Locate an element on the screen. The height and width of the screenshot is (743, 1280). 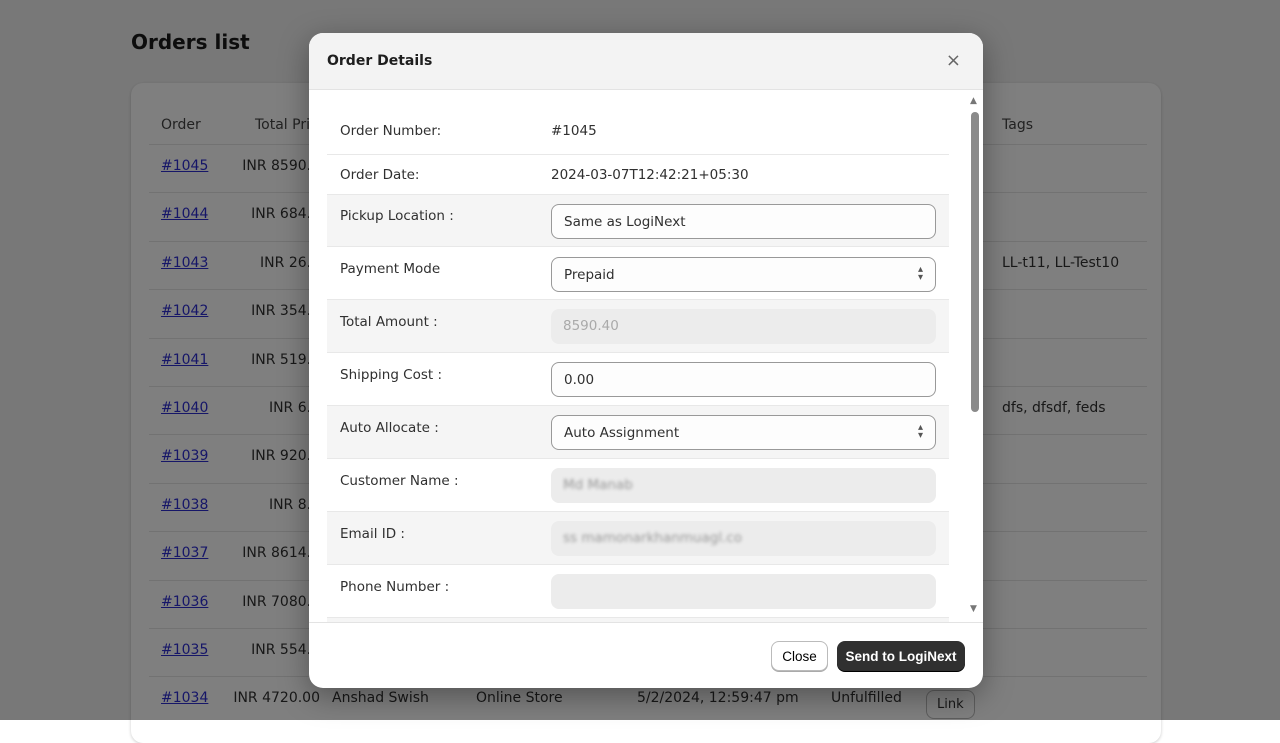
field-pickup-location: Pickup Location : Same as LogiNext is located at coordinates (638, 221).